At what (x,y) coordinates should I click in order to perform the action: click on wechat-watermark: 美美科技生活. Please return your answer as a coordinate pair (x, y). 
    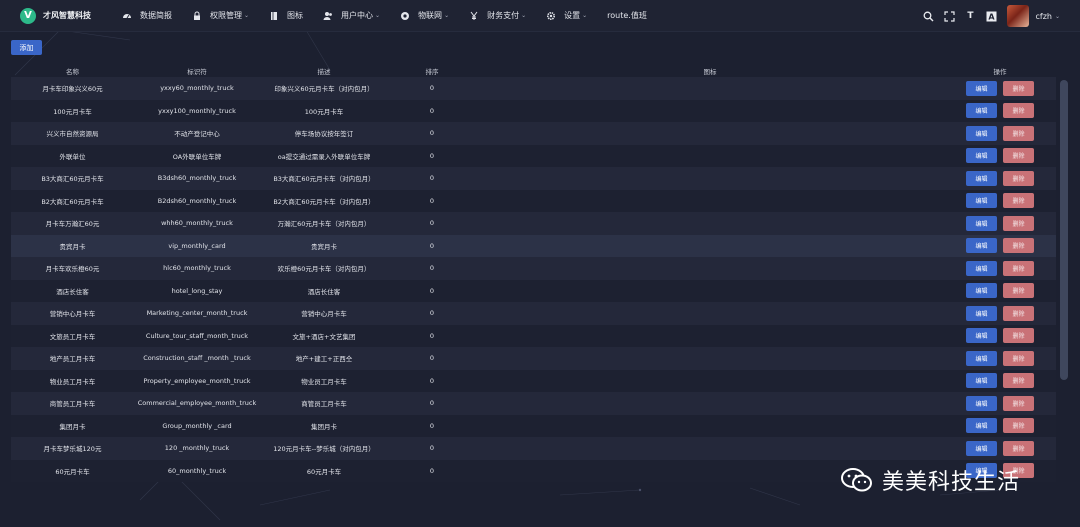
    Looking at the image, I should click on (930, 480).